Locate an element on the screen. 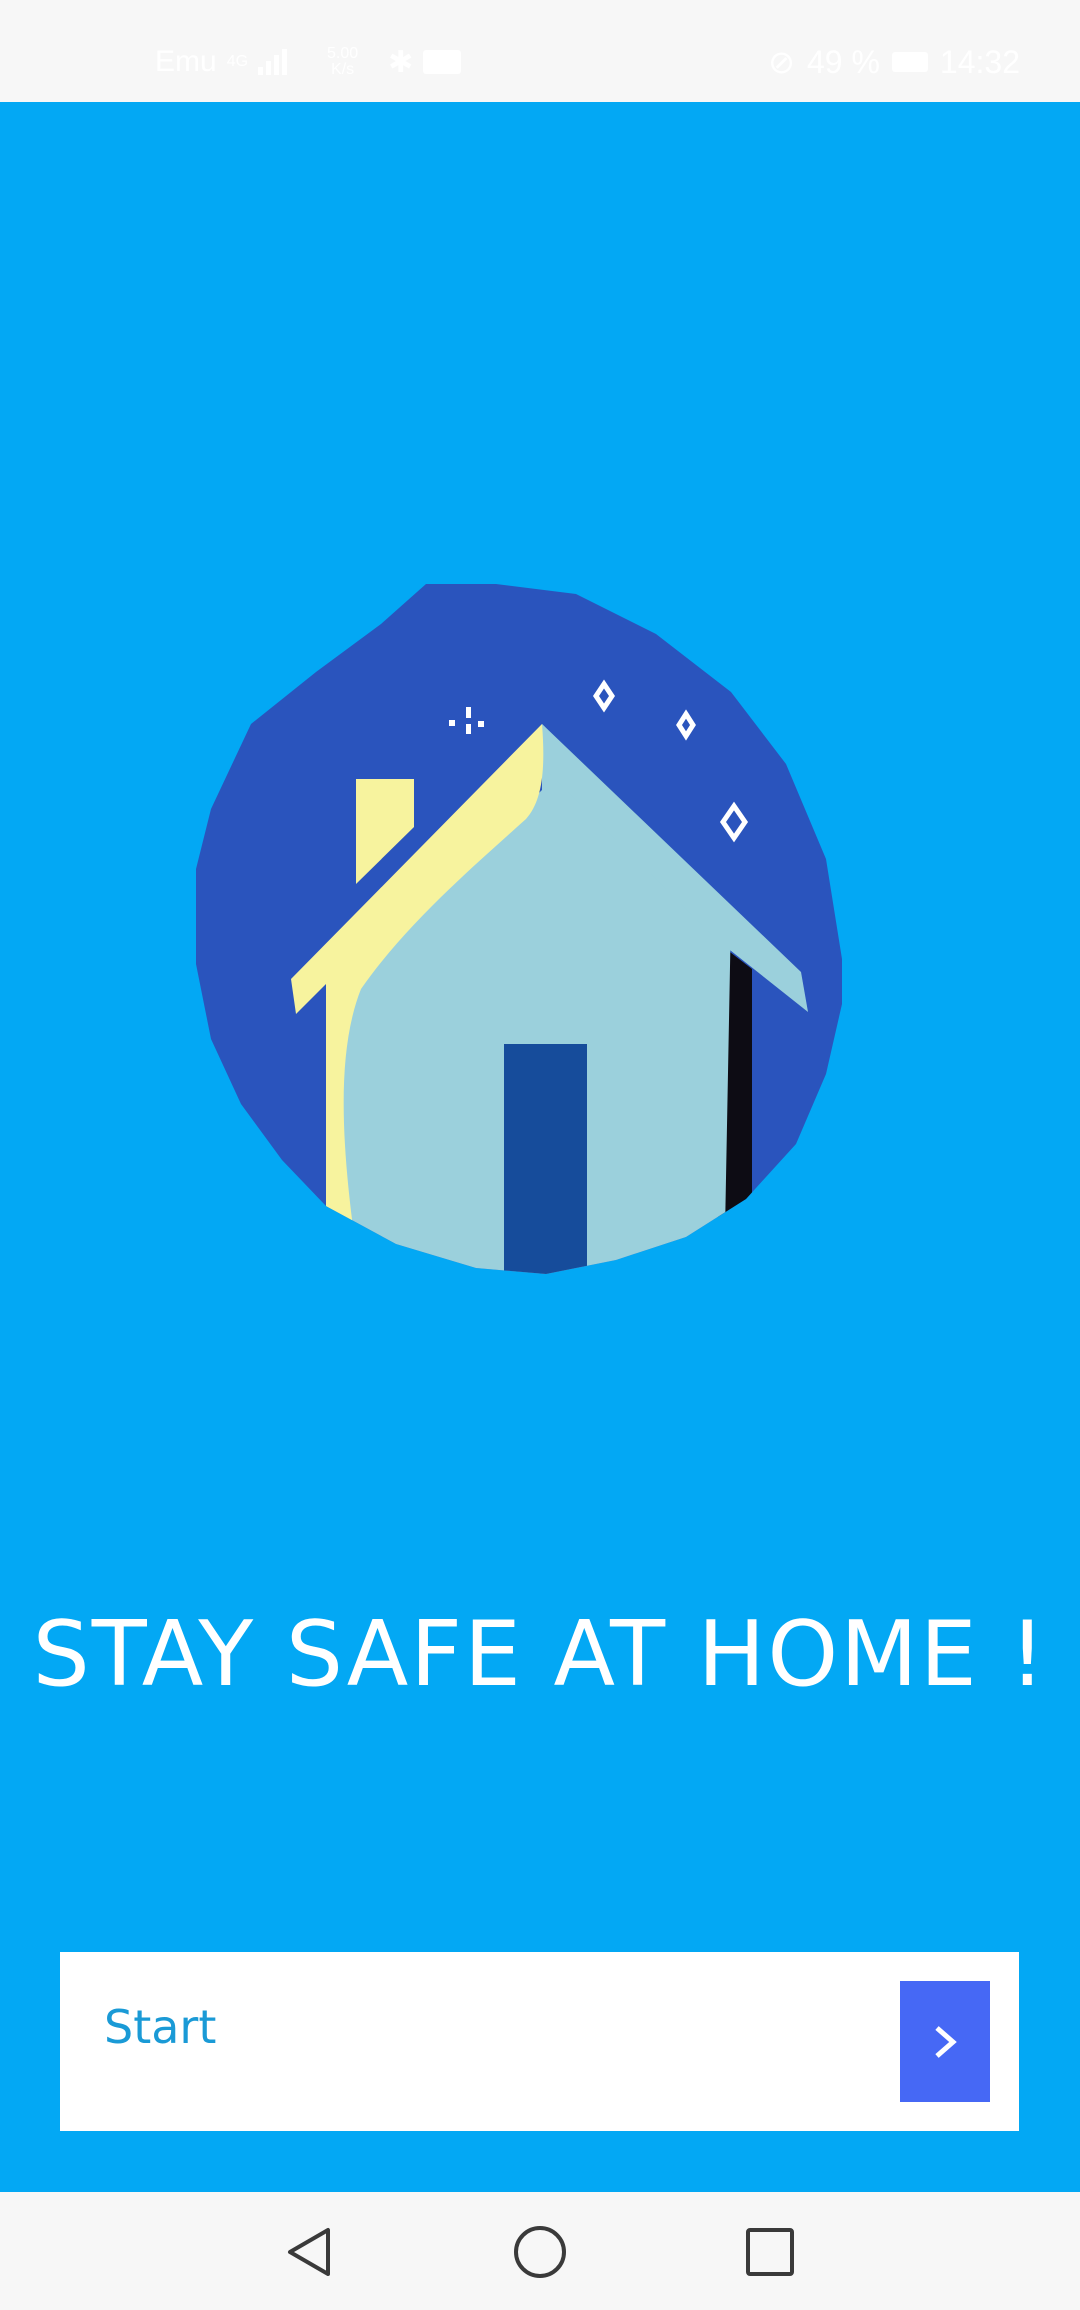 This screenshot has width=1080, height=2310. status-left: Emu 4G 5.00 K/s ✱ is located at coordinates (308, 62).